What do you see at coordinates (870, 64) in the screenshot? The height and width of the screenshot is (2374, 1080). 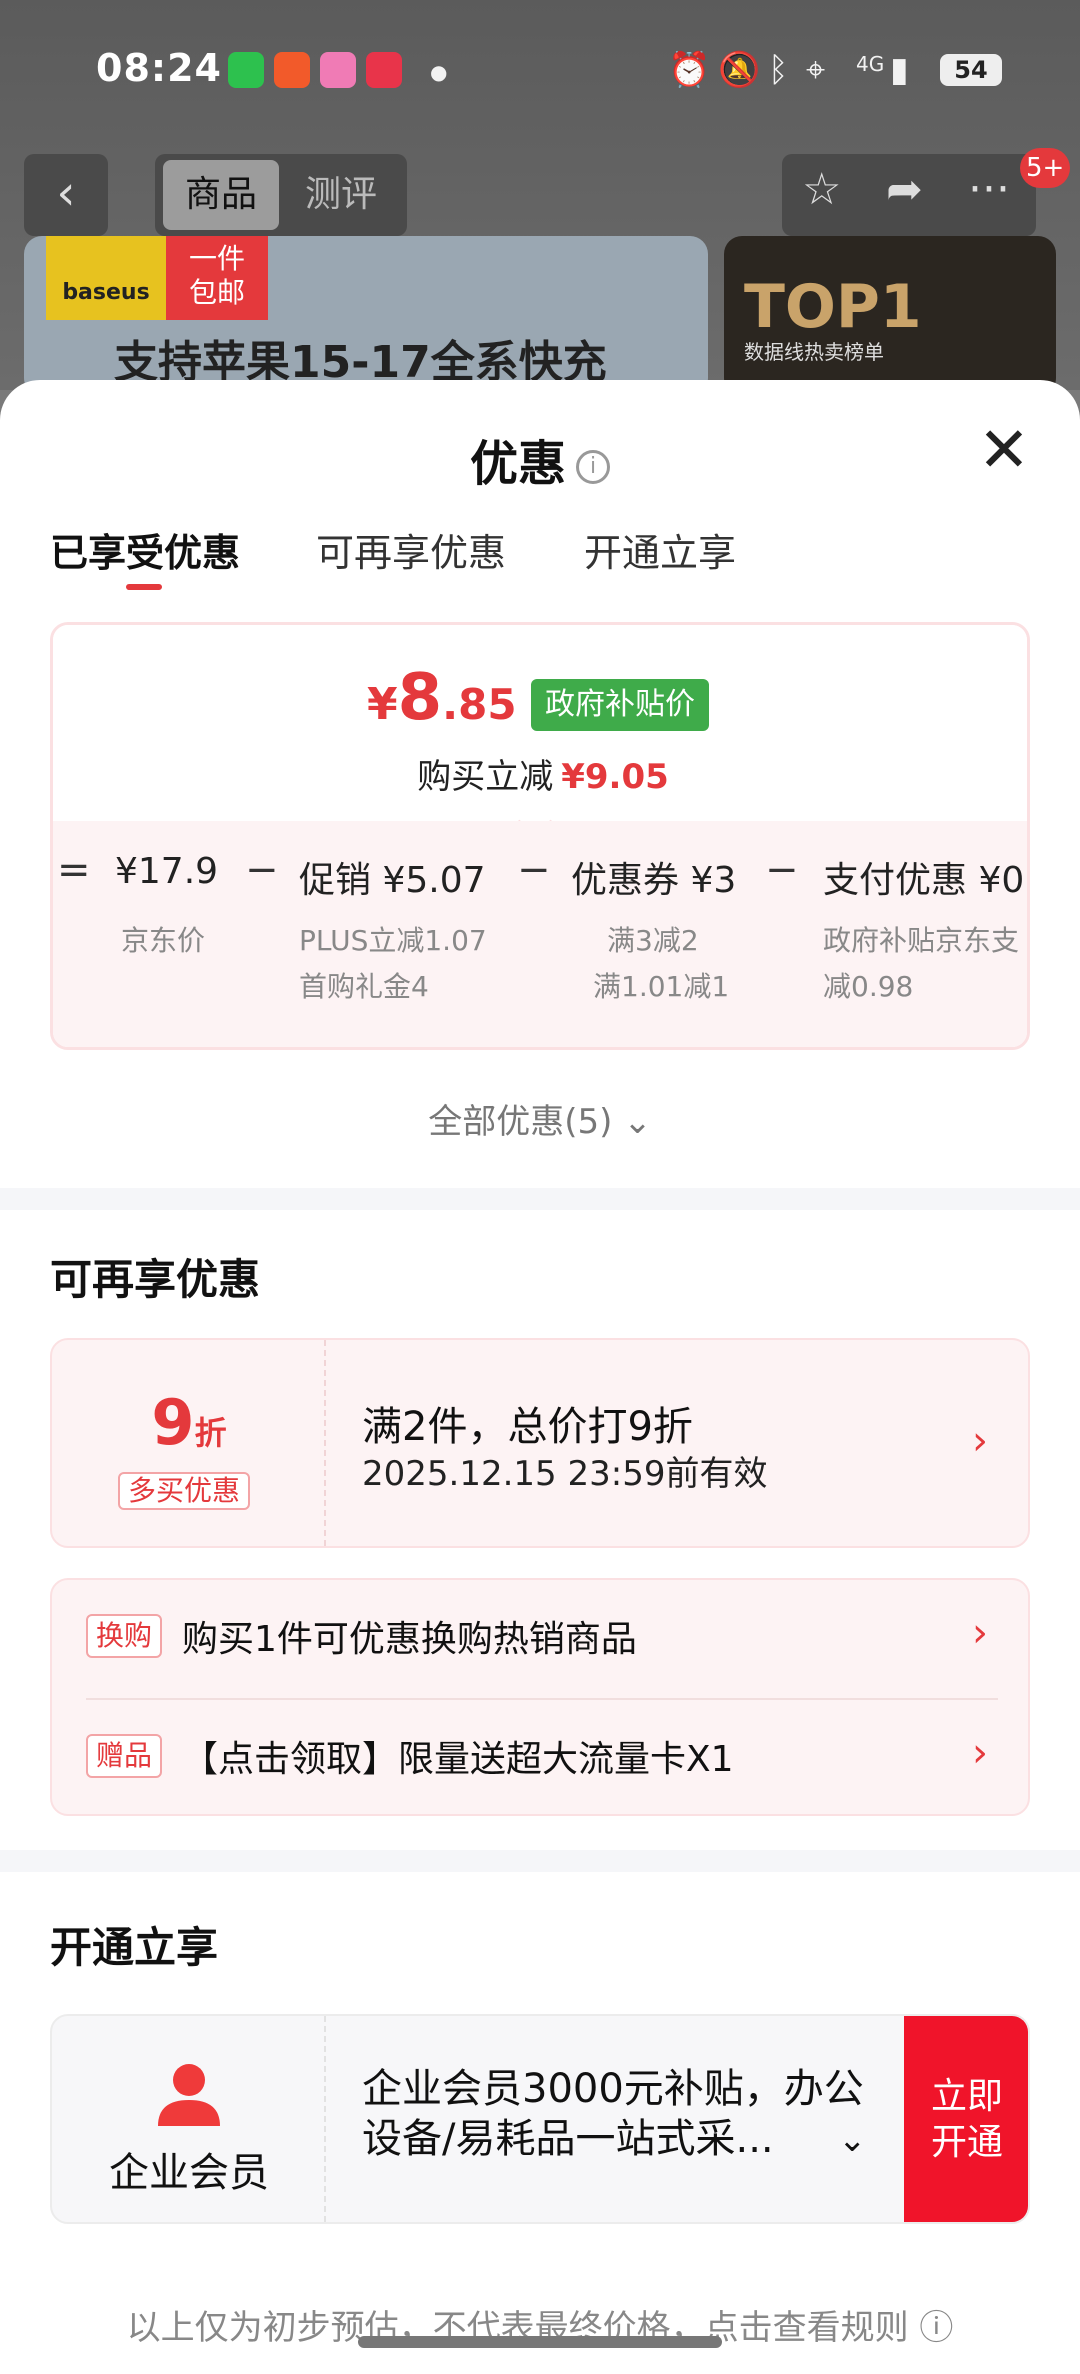 I see `network-type: 4G` at bounding box center [870, 64].